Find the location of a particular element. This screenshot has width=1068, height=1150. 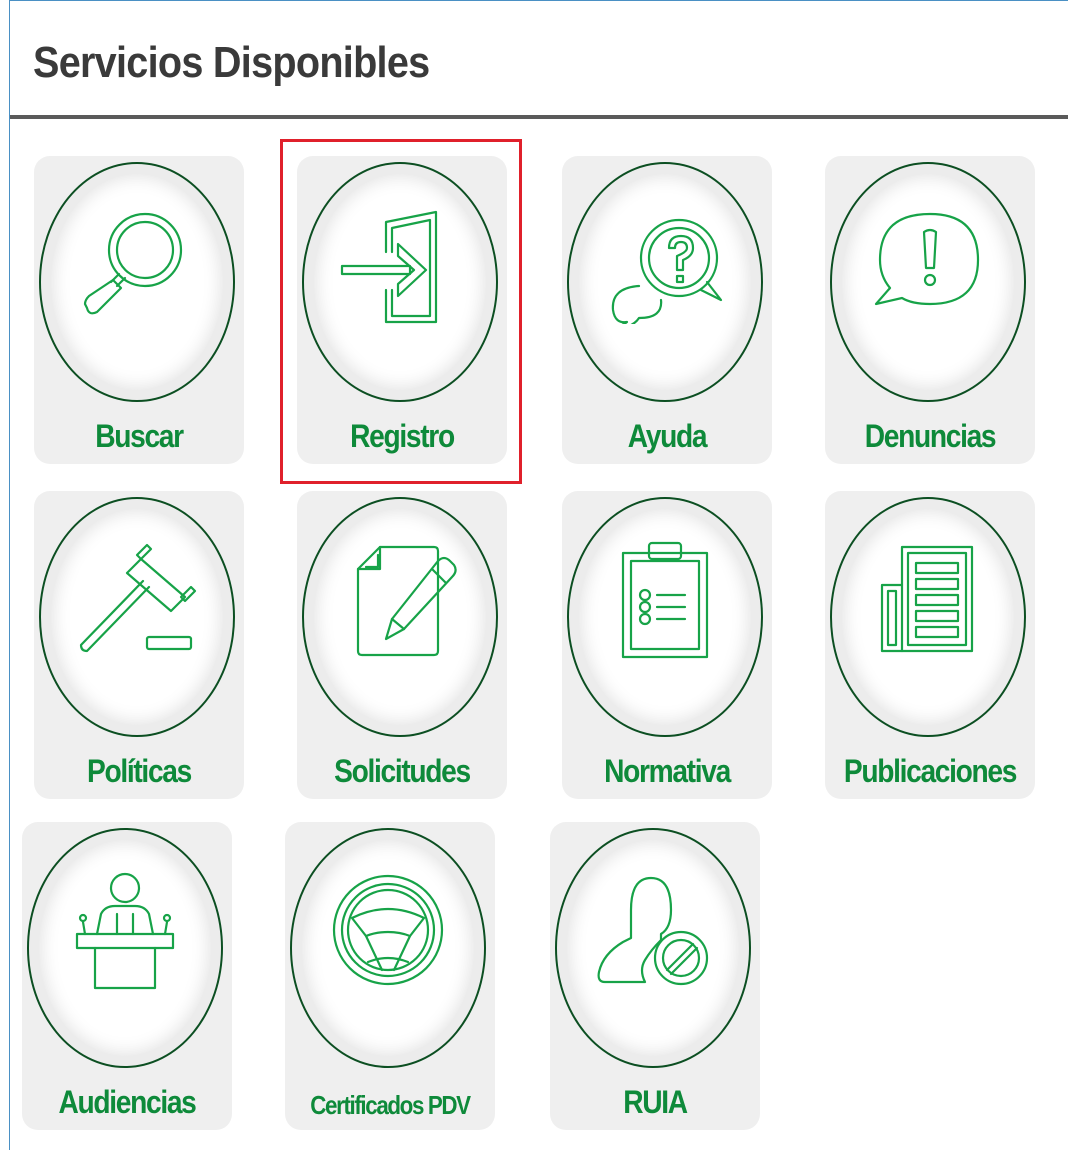

alert-chat-icon is located at coordinates (928, 264).